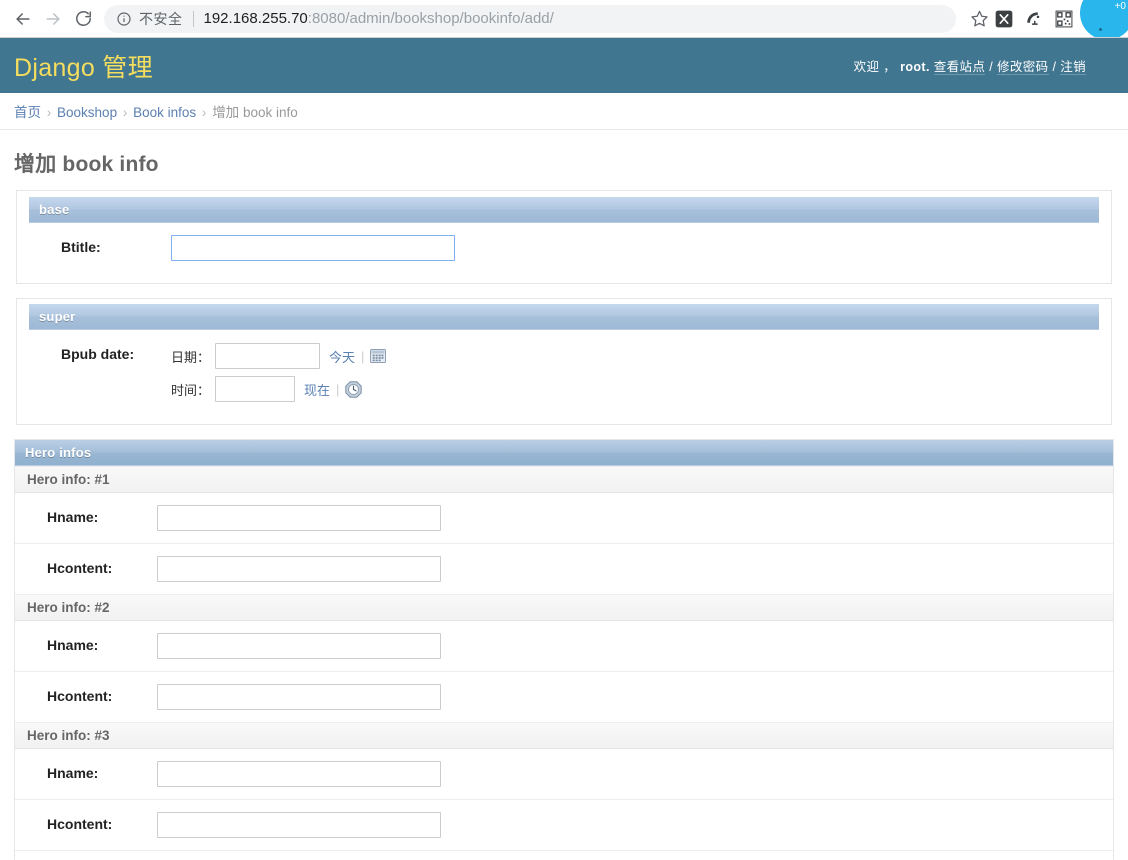  I want to click on time-line: 时间： 现在 |, so click(278, 389).